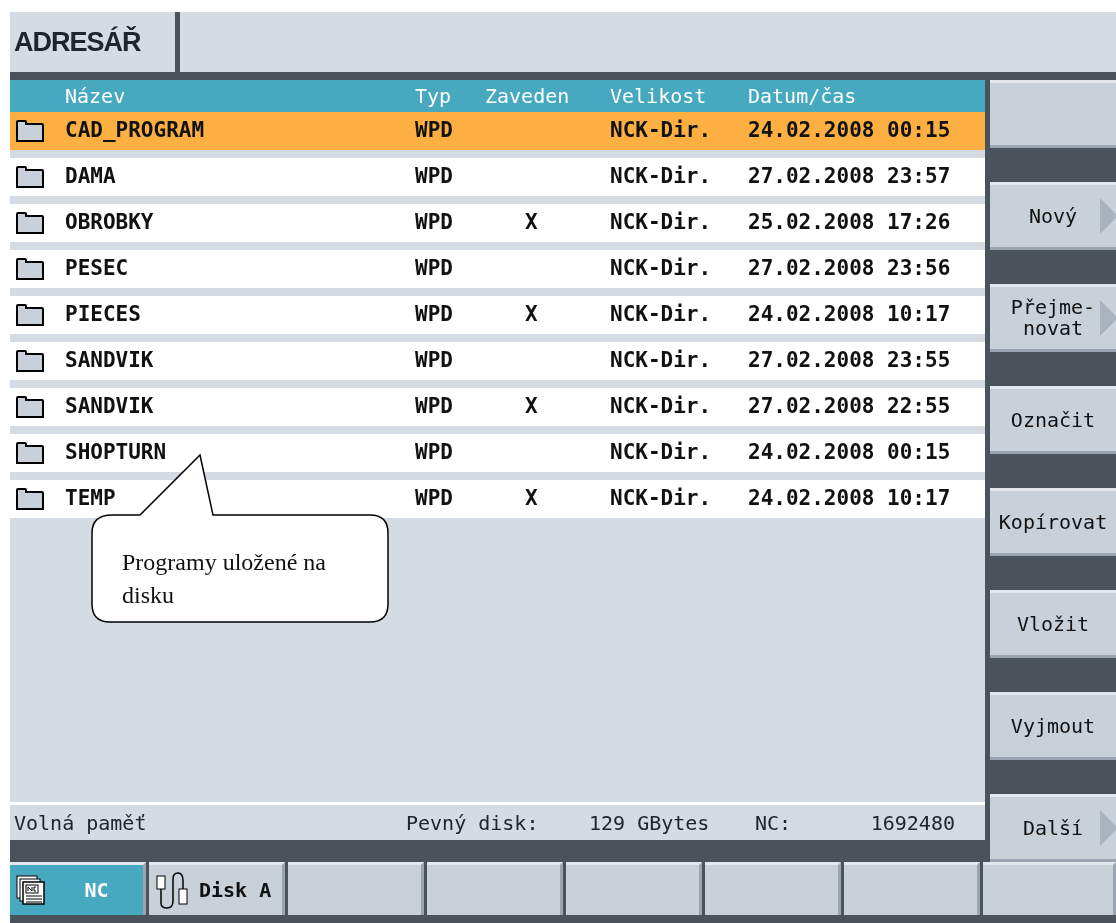 The width and height of the screenshot is (1116, 923). What do you see at coordinates (803, 96) in the screenshot?
I see `column-header: Datum/čas` at bounding box center [803, 96].